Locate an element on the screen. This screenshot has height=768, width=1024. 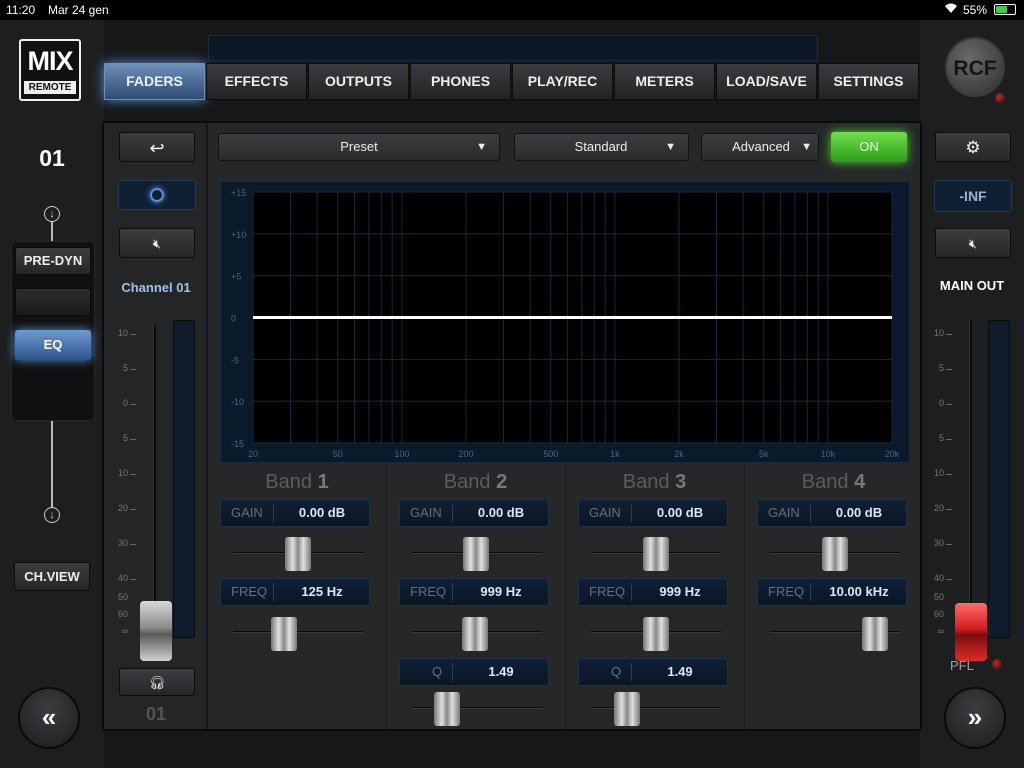
freq-slider-track is located at coordinates (298, 632).